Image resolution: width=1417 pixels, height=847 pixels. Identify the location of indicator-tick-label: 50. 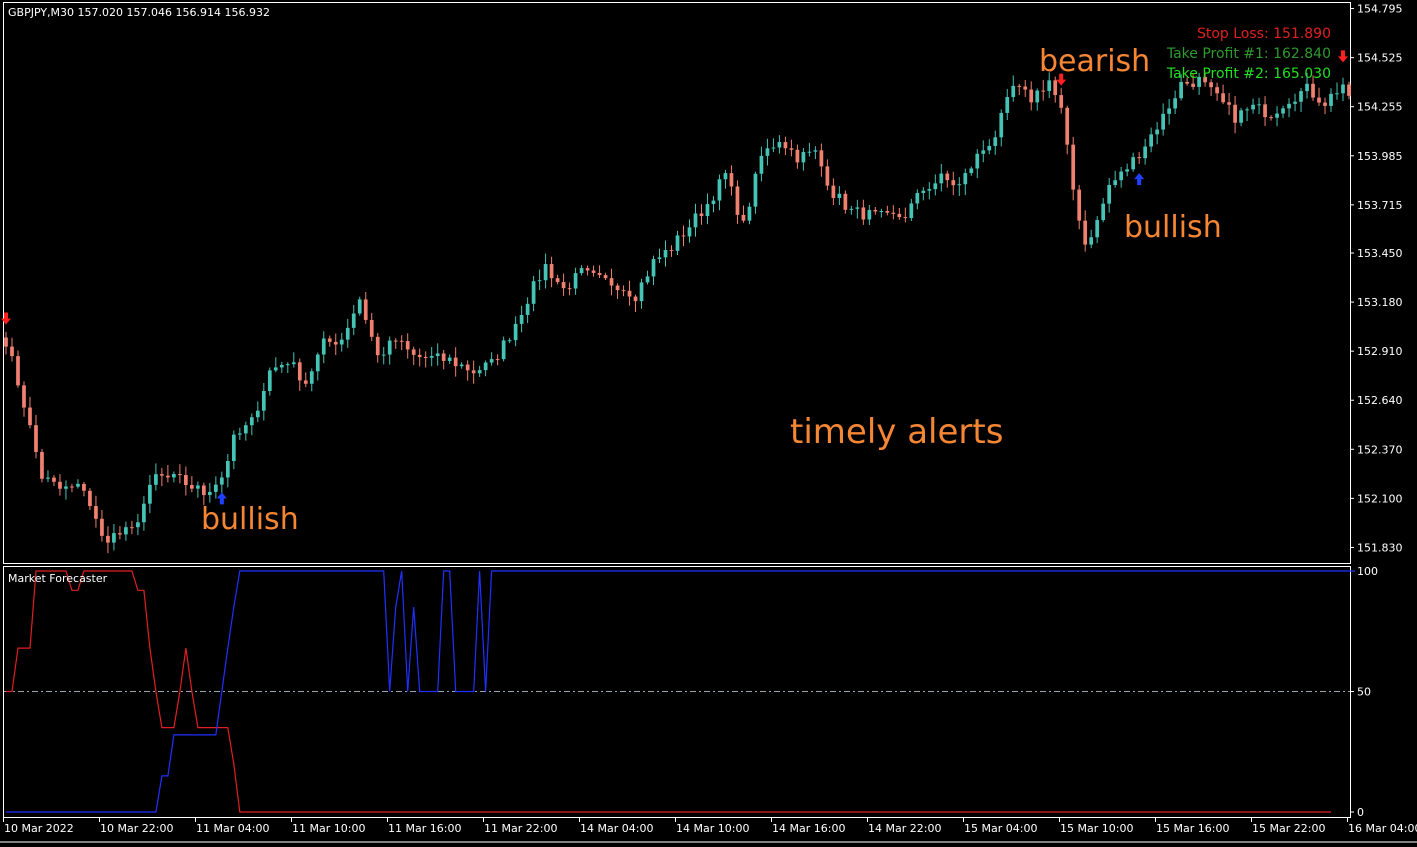
(1364, 692).